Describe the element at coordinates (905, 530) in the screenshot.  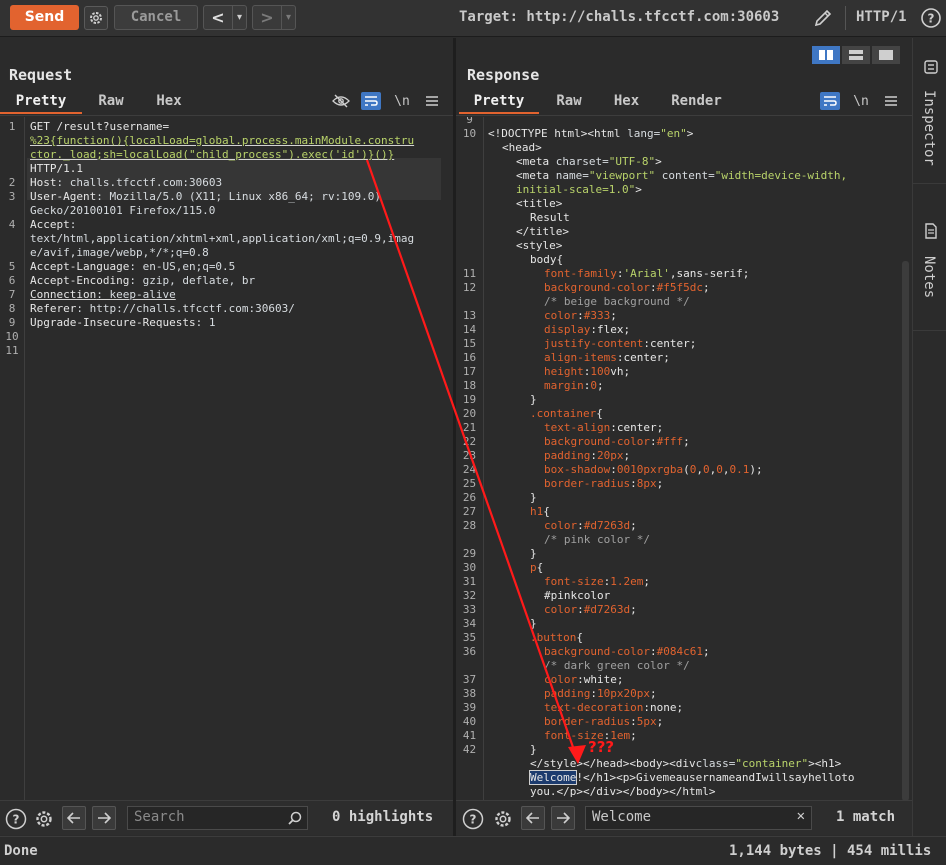
I see `response-scrollbar` at that location.